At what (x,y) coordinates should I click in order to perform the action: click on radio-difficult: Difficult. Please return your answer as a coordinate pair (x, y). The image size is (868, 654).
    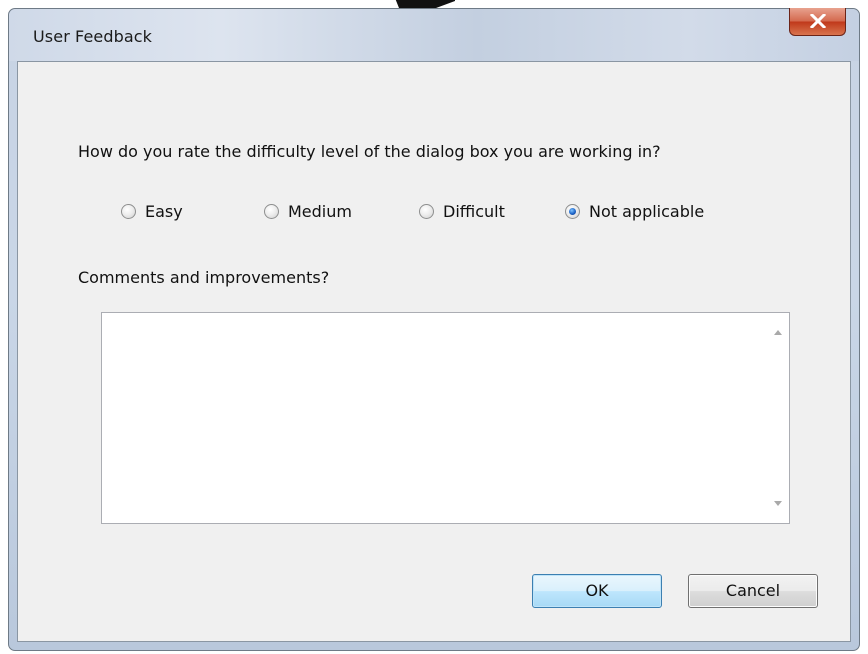
    Looking at the image, I should click on (462, 211).